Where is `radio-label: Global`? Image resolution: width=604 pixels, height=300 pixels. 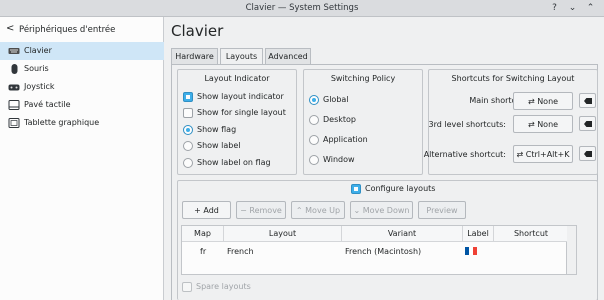 radio-label: Global is located at coordinates (336, 99).